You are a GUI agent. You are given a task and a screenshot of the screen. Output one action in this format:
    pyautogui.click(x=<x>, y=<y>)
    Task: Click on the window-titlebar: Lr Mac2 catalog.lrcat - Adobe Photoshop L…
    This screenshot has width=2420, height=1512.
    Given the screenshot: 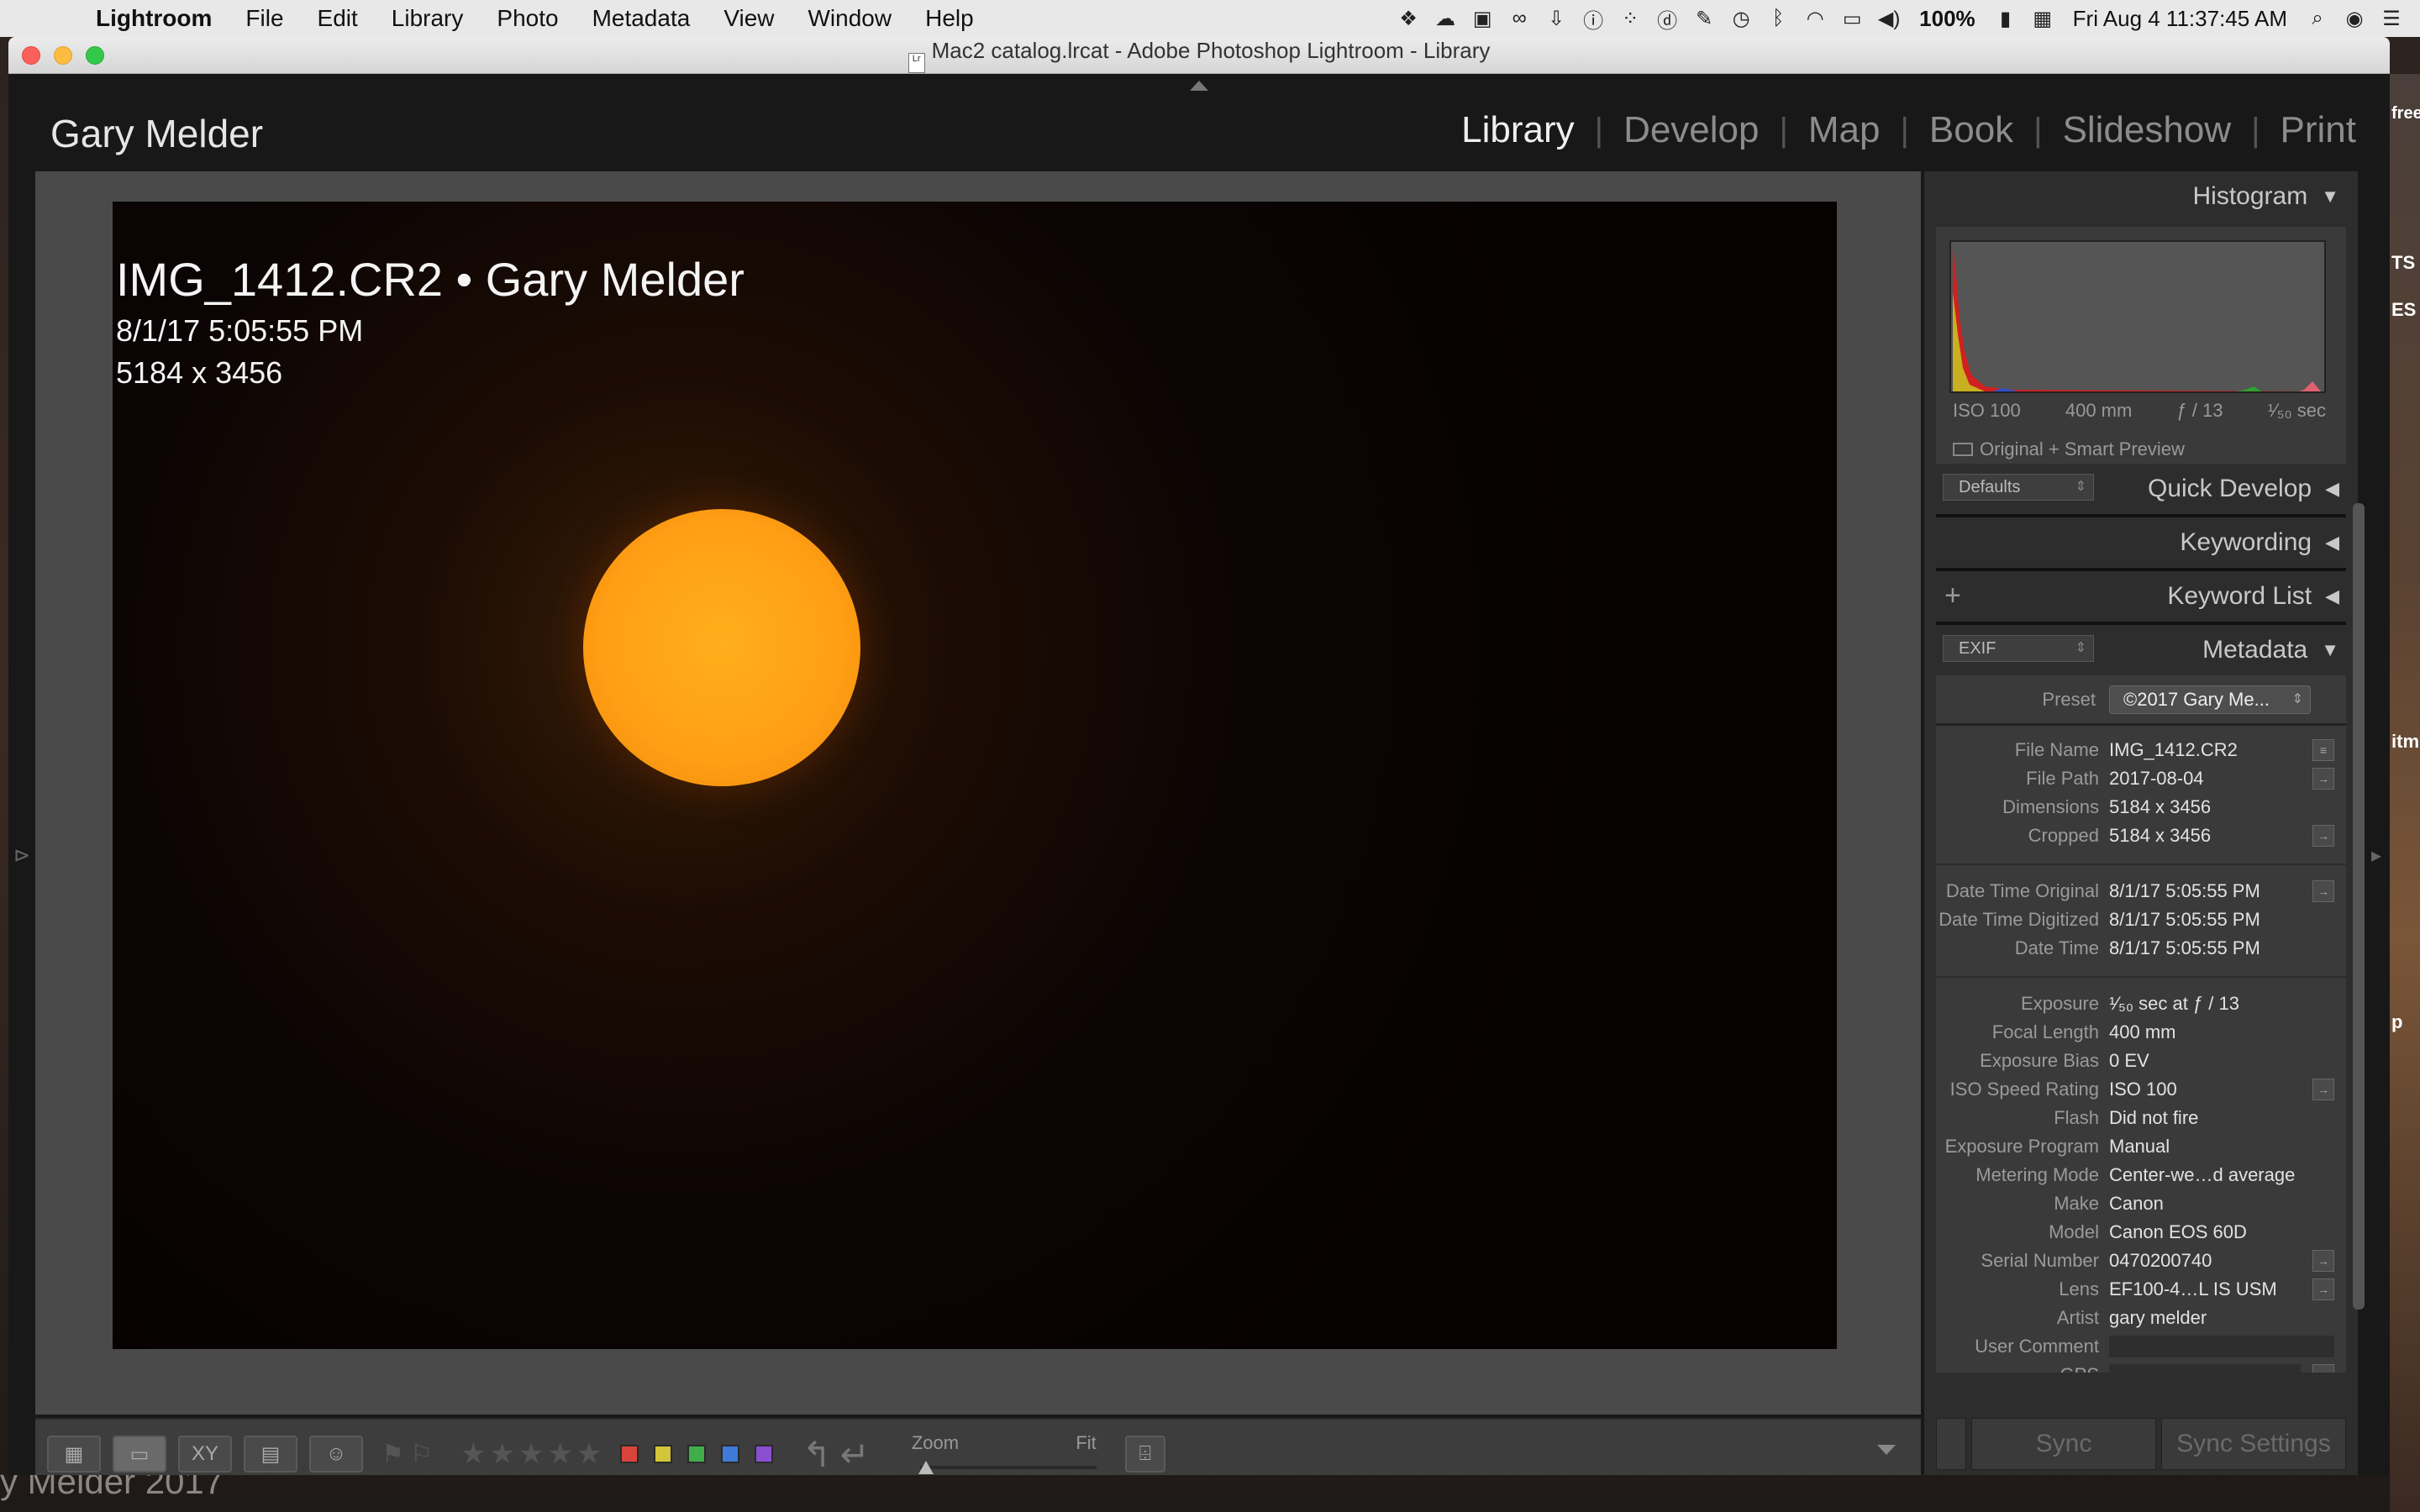 What is the action you would take?
    pyautogui.click(x=1199, y=55)
    